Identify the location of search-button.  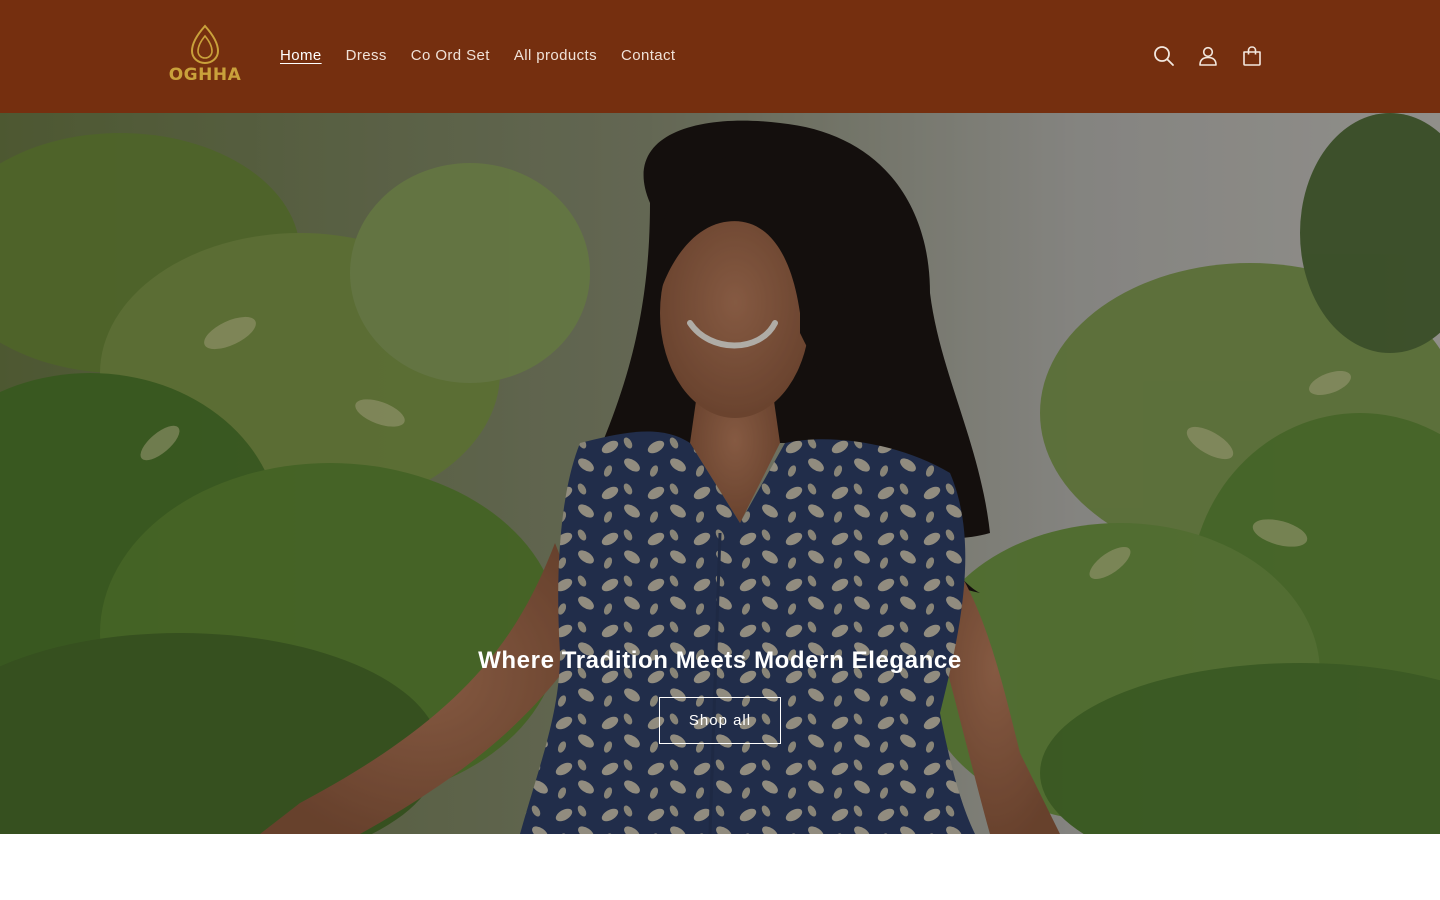
(1164, 56).